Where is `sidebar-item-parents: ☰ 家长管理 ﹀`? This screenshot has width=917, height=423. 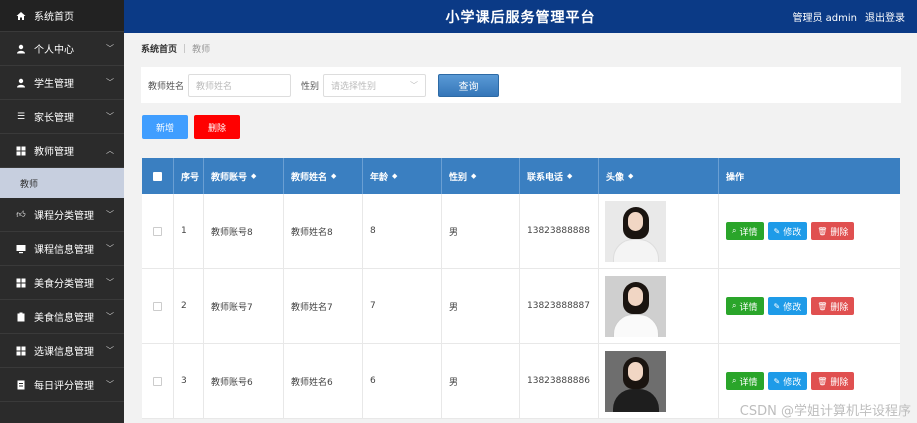
sidebar-item-parents: ☰ 家长管理 ﹀ is located at coordinates (62, 117).